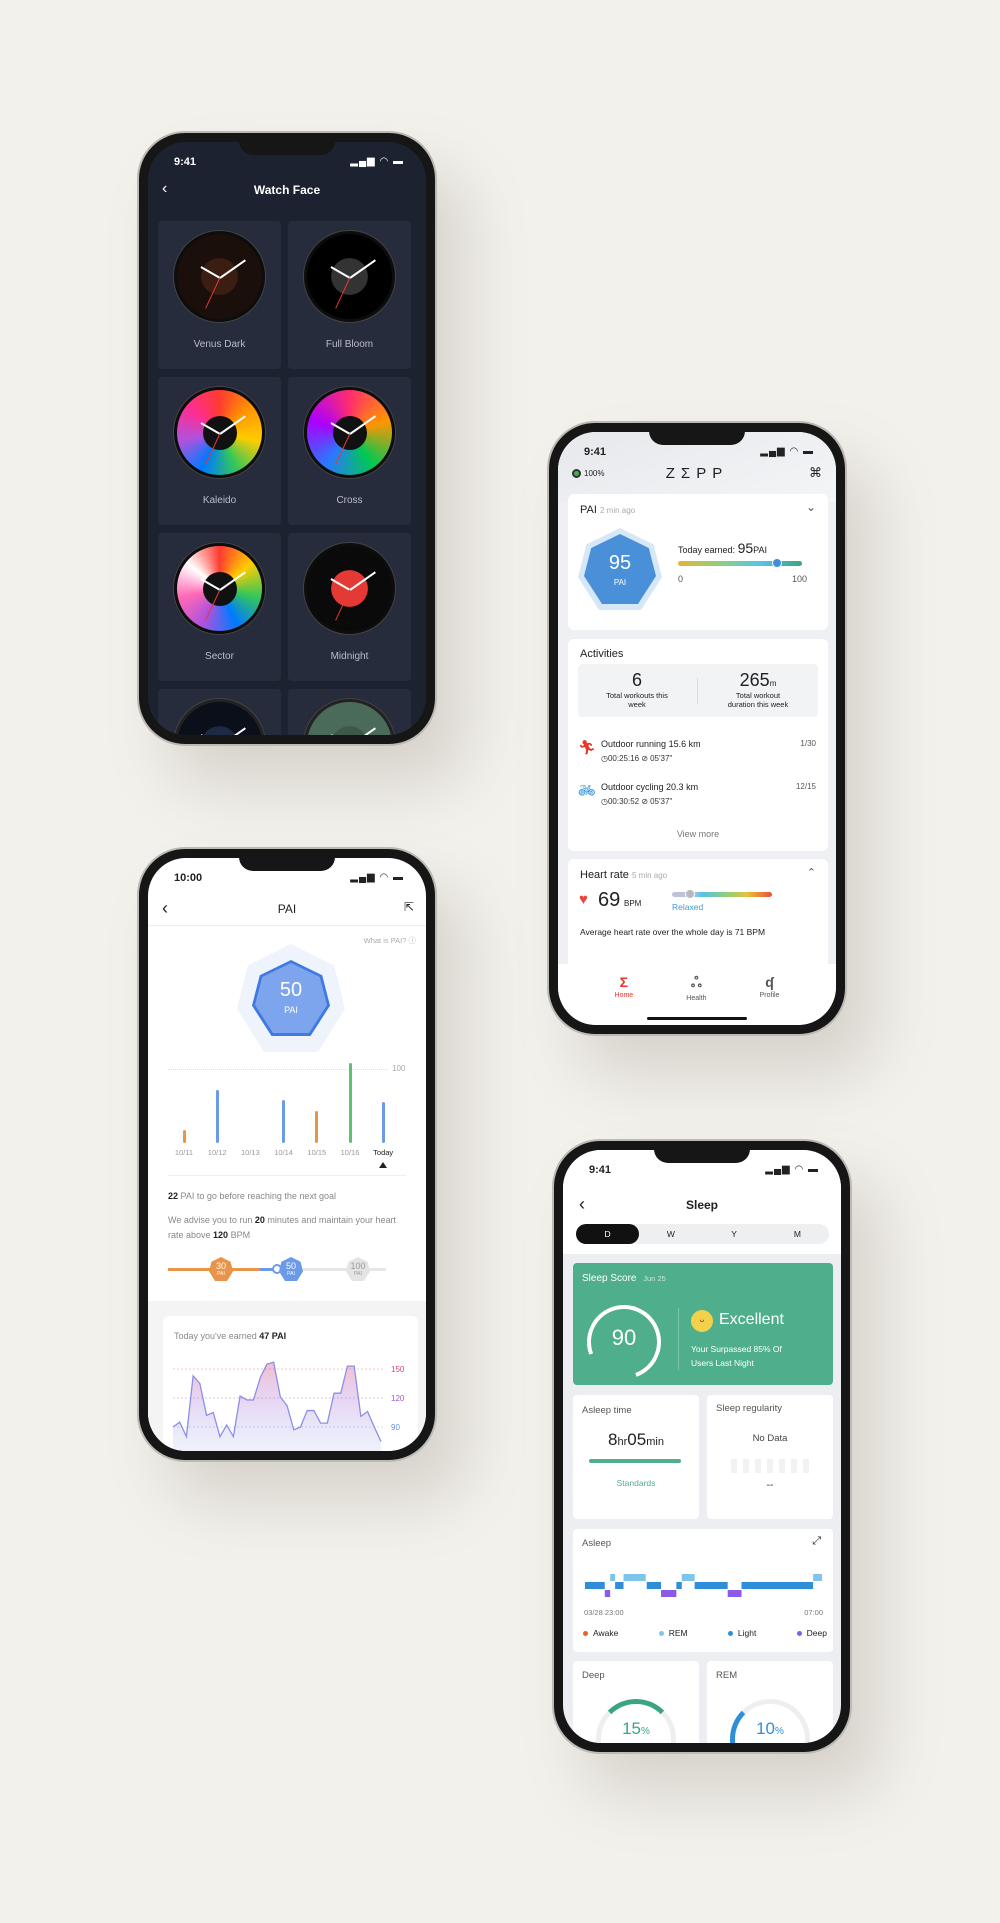  I want to click on chevron-up-icon: ⌃, so click(811, 872).